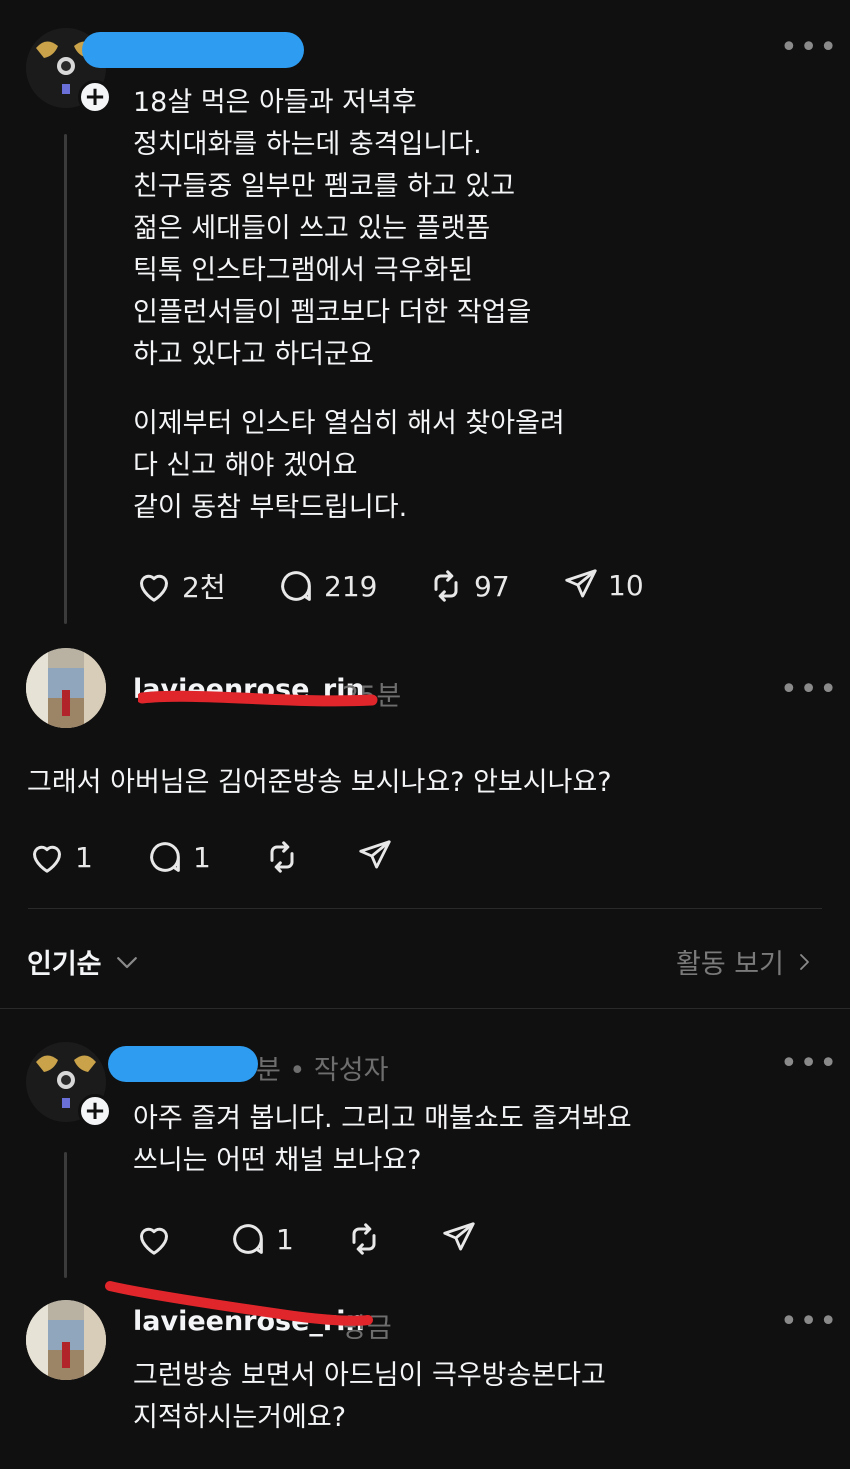  I want to click on reply1-reply-count: 1, so click(202, 857).